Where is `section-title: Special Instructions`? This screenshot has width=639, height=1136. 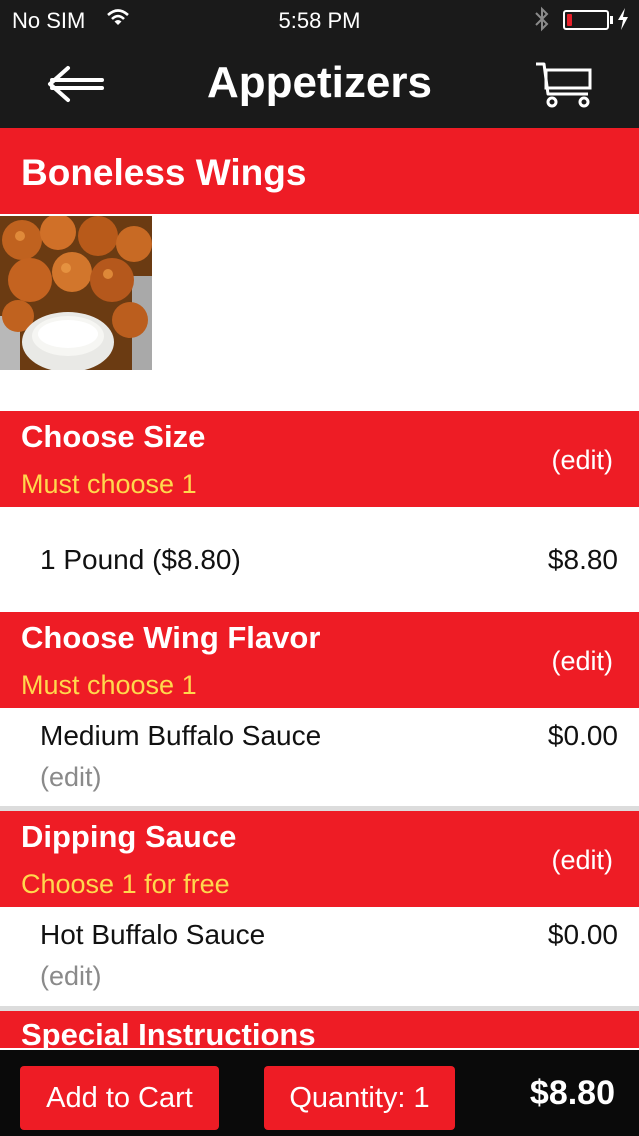 section-title: Special Instructions is located at coordinates (168, 1034).